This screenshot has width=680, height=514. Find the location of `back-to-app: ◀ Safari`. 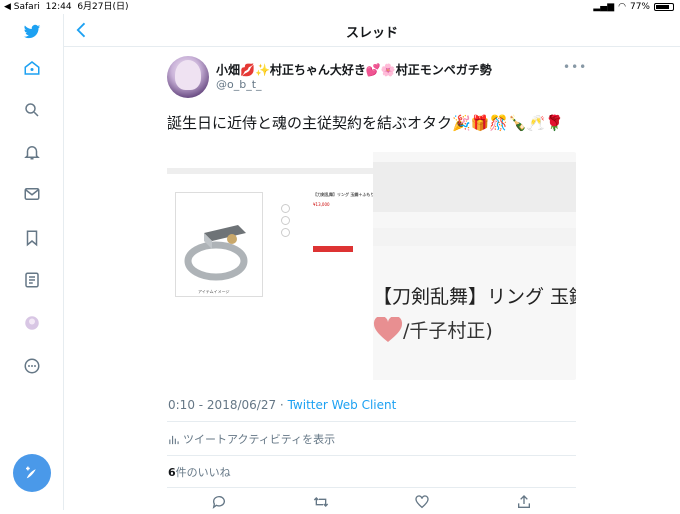

back-to-app: ◀ Safari is located at coordinates (22, 7).